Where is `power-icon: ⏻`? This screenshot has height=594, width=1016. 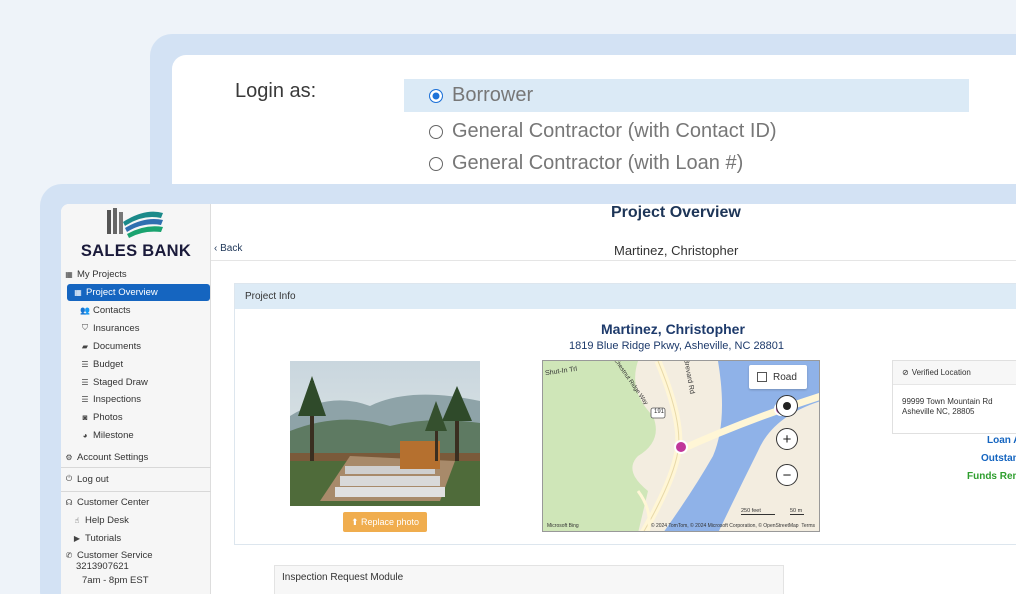 power-icon: ⏻ is located at coordinates (69, 478).